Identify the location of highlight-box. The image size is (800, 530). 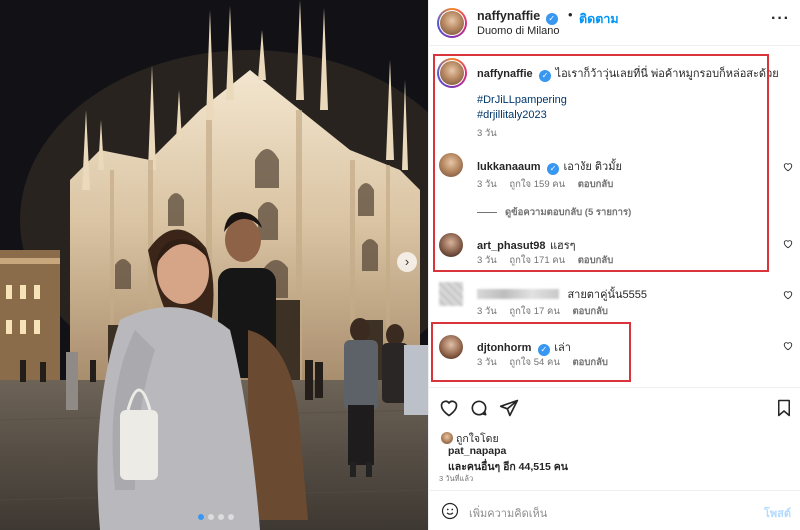
(531, 352).